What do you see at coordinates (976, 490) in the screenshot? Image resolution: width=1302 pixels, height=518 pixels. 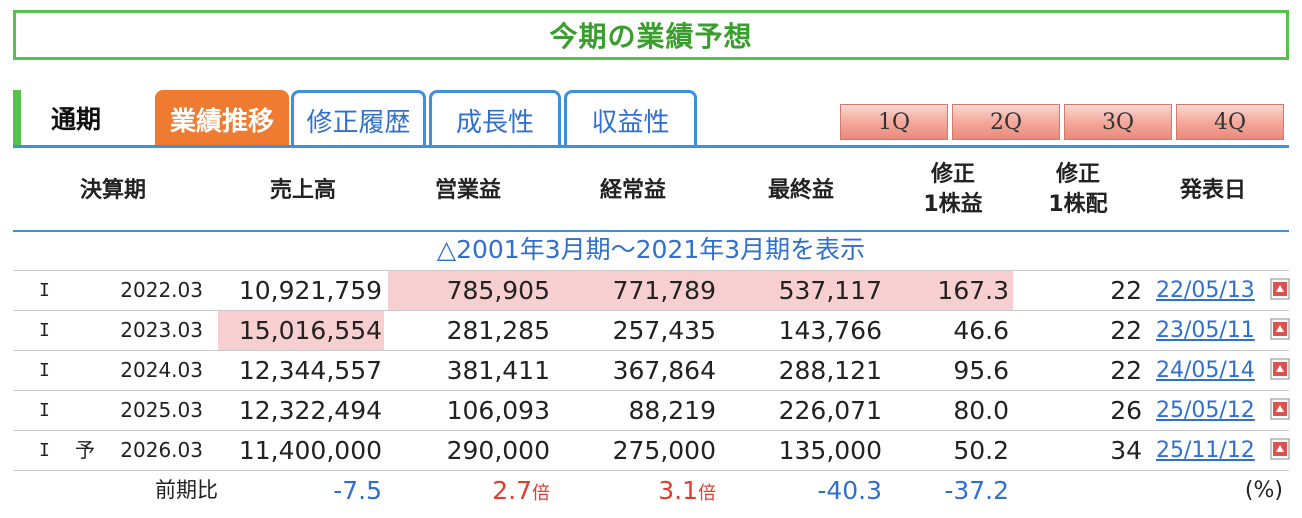 I see `yoy-eps: -37.2` at bounding box center [976, 490].